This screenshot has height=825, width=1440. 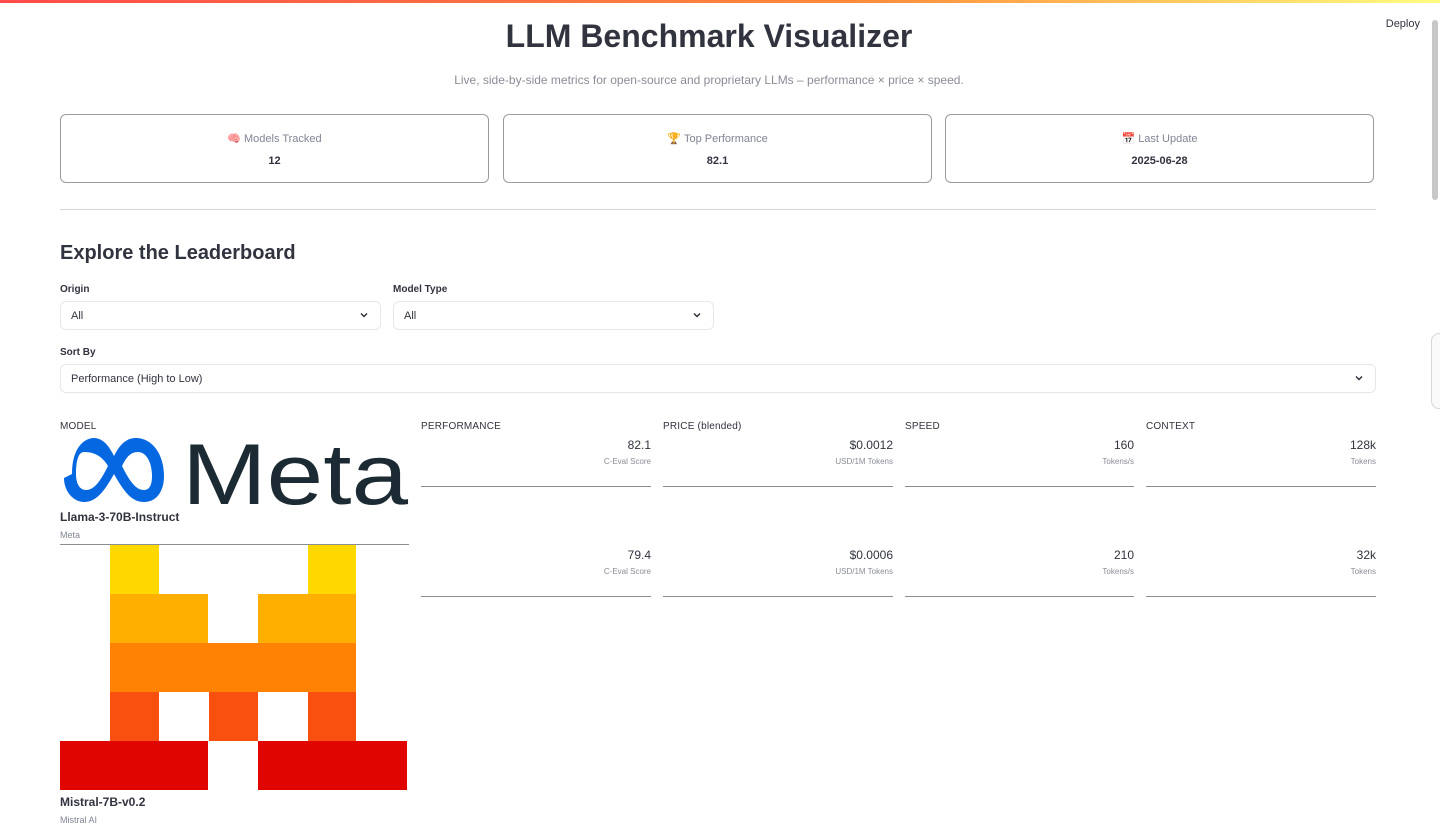 What do you see at coordinates (283, 139) in the screenshot?
I see `kpi-label: Models Tracked` at bounding box center [283, 139].